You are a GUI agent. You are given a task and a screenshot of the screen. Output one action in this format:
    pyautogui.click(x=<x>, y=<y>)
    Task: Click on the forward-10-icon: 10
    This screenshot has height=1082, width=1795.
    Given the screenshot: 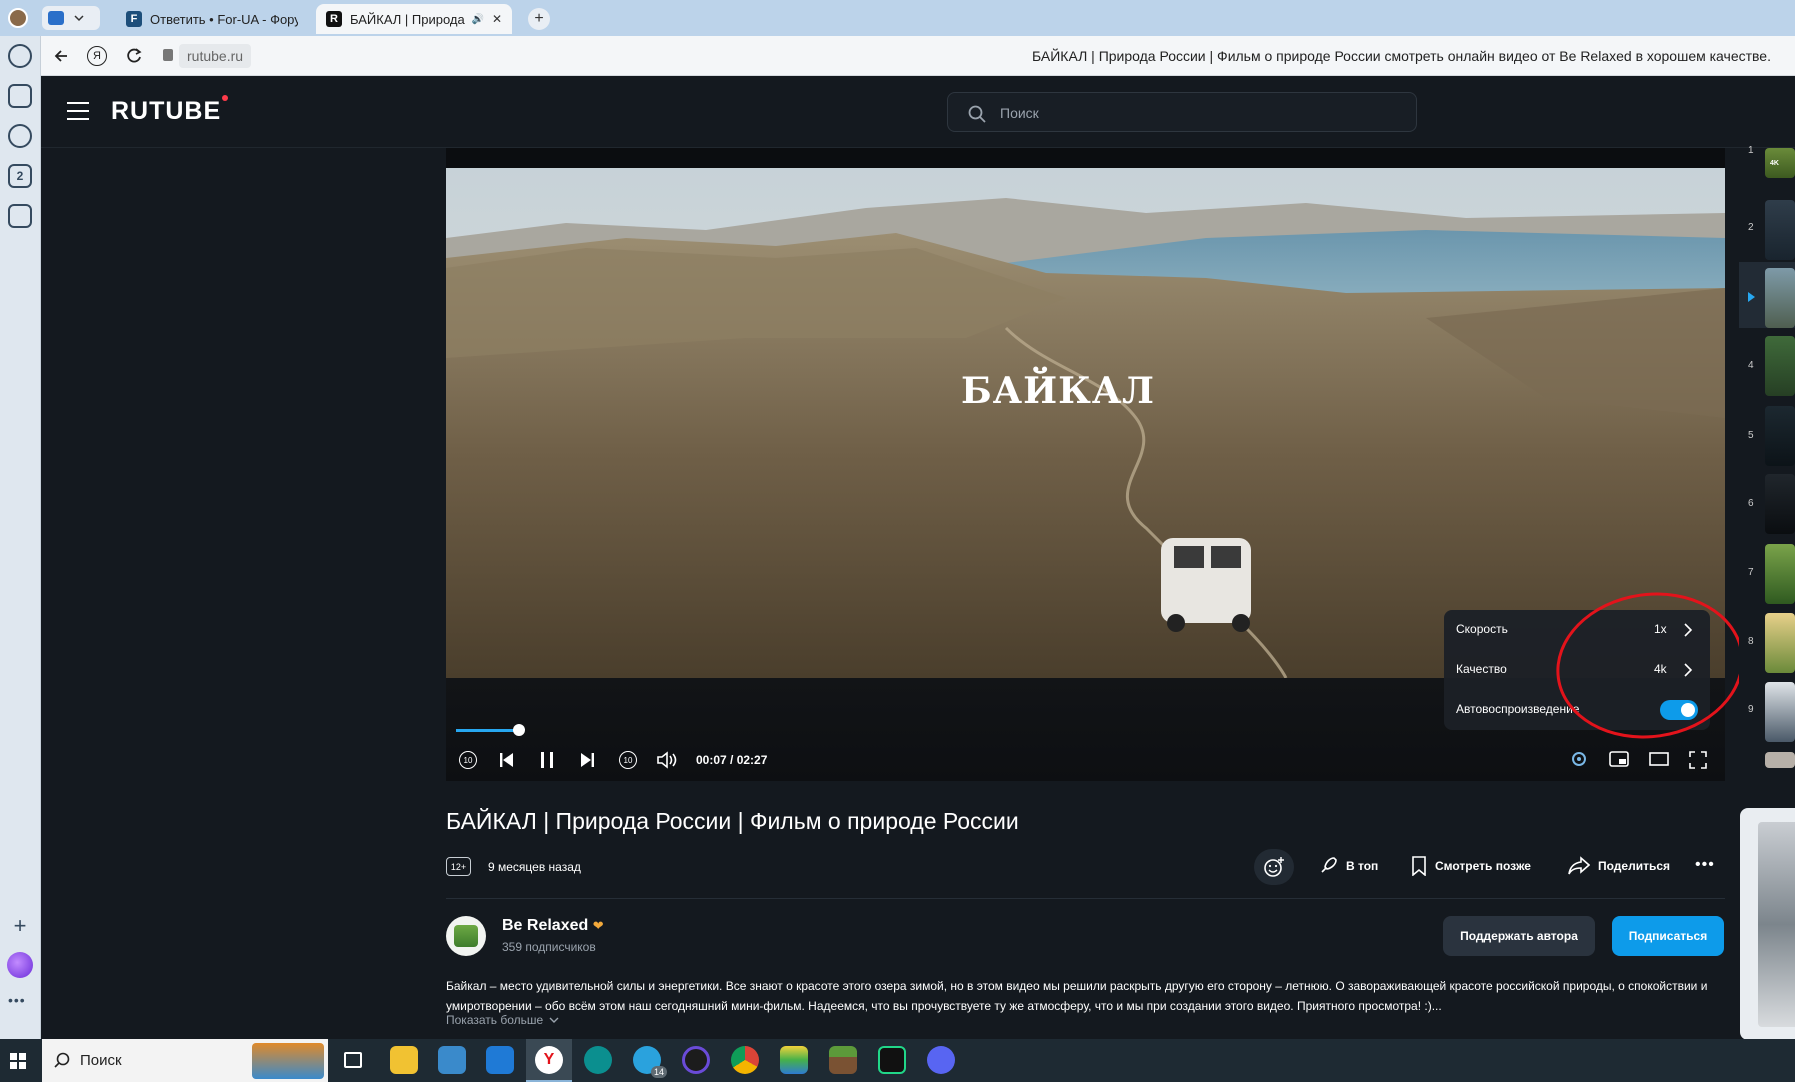 What is the action you would take?
    pyautogui.click(x=628, y=760)
    